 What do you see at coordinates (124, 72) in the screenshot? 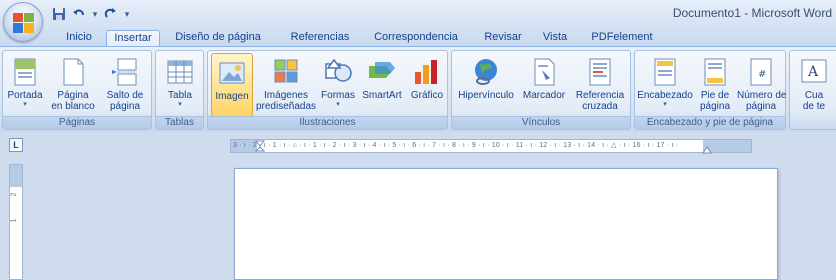
I see `page-break-icon` at bounding box center [124, 72].